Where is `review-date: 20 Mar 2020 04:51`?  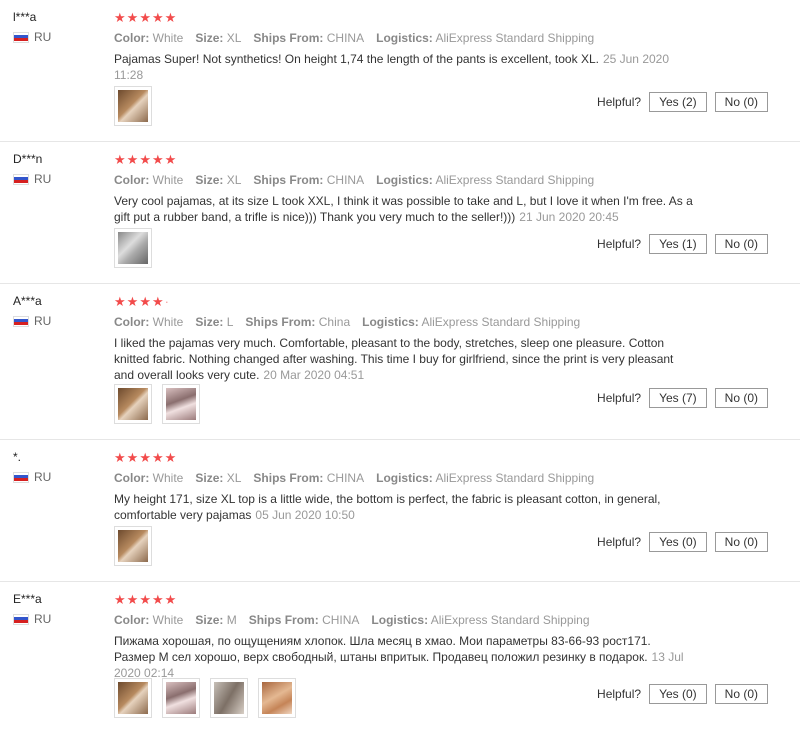 review-date: 20 Mar 2020 04:51 is located at coordinates (314, 375).